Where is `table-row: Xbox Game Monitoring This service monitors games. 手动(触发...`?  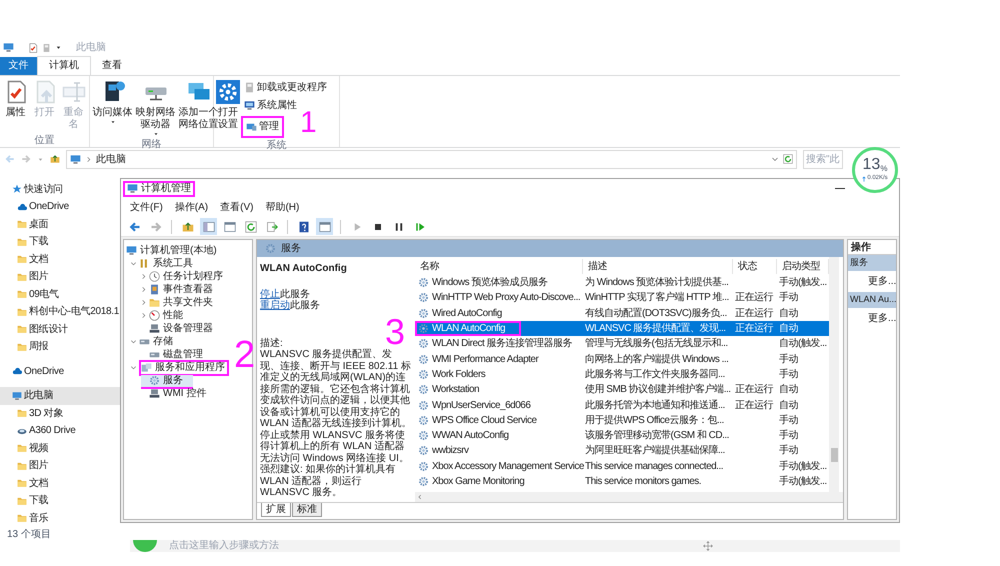 table-row: Xbox Game Monitoring This service monitors games. 手动(触发... is located at coordinates (622, 482).